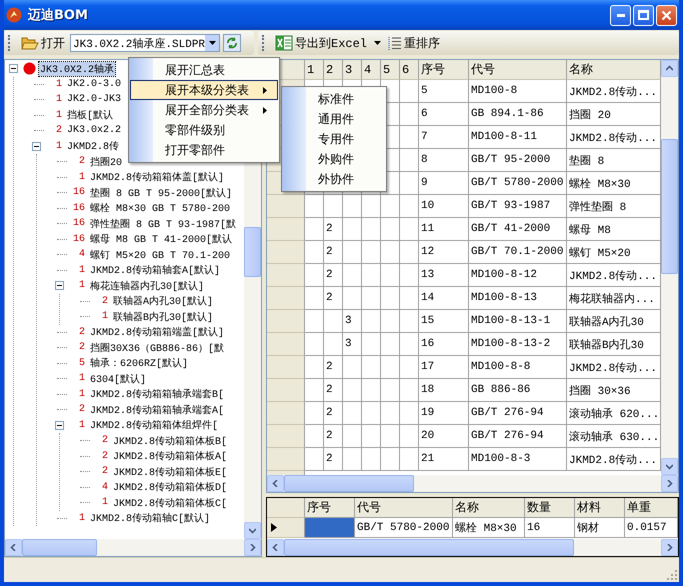  What do you see at coordinates (90, 115) in the screenshot?
I see `tree-item: 挡板[默认` at bounding box center [90, 115].